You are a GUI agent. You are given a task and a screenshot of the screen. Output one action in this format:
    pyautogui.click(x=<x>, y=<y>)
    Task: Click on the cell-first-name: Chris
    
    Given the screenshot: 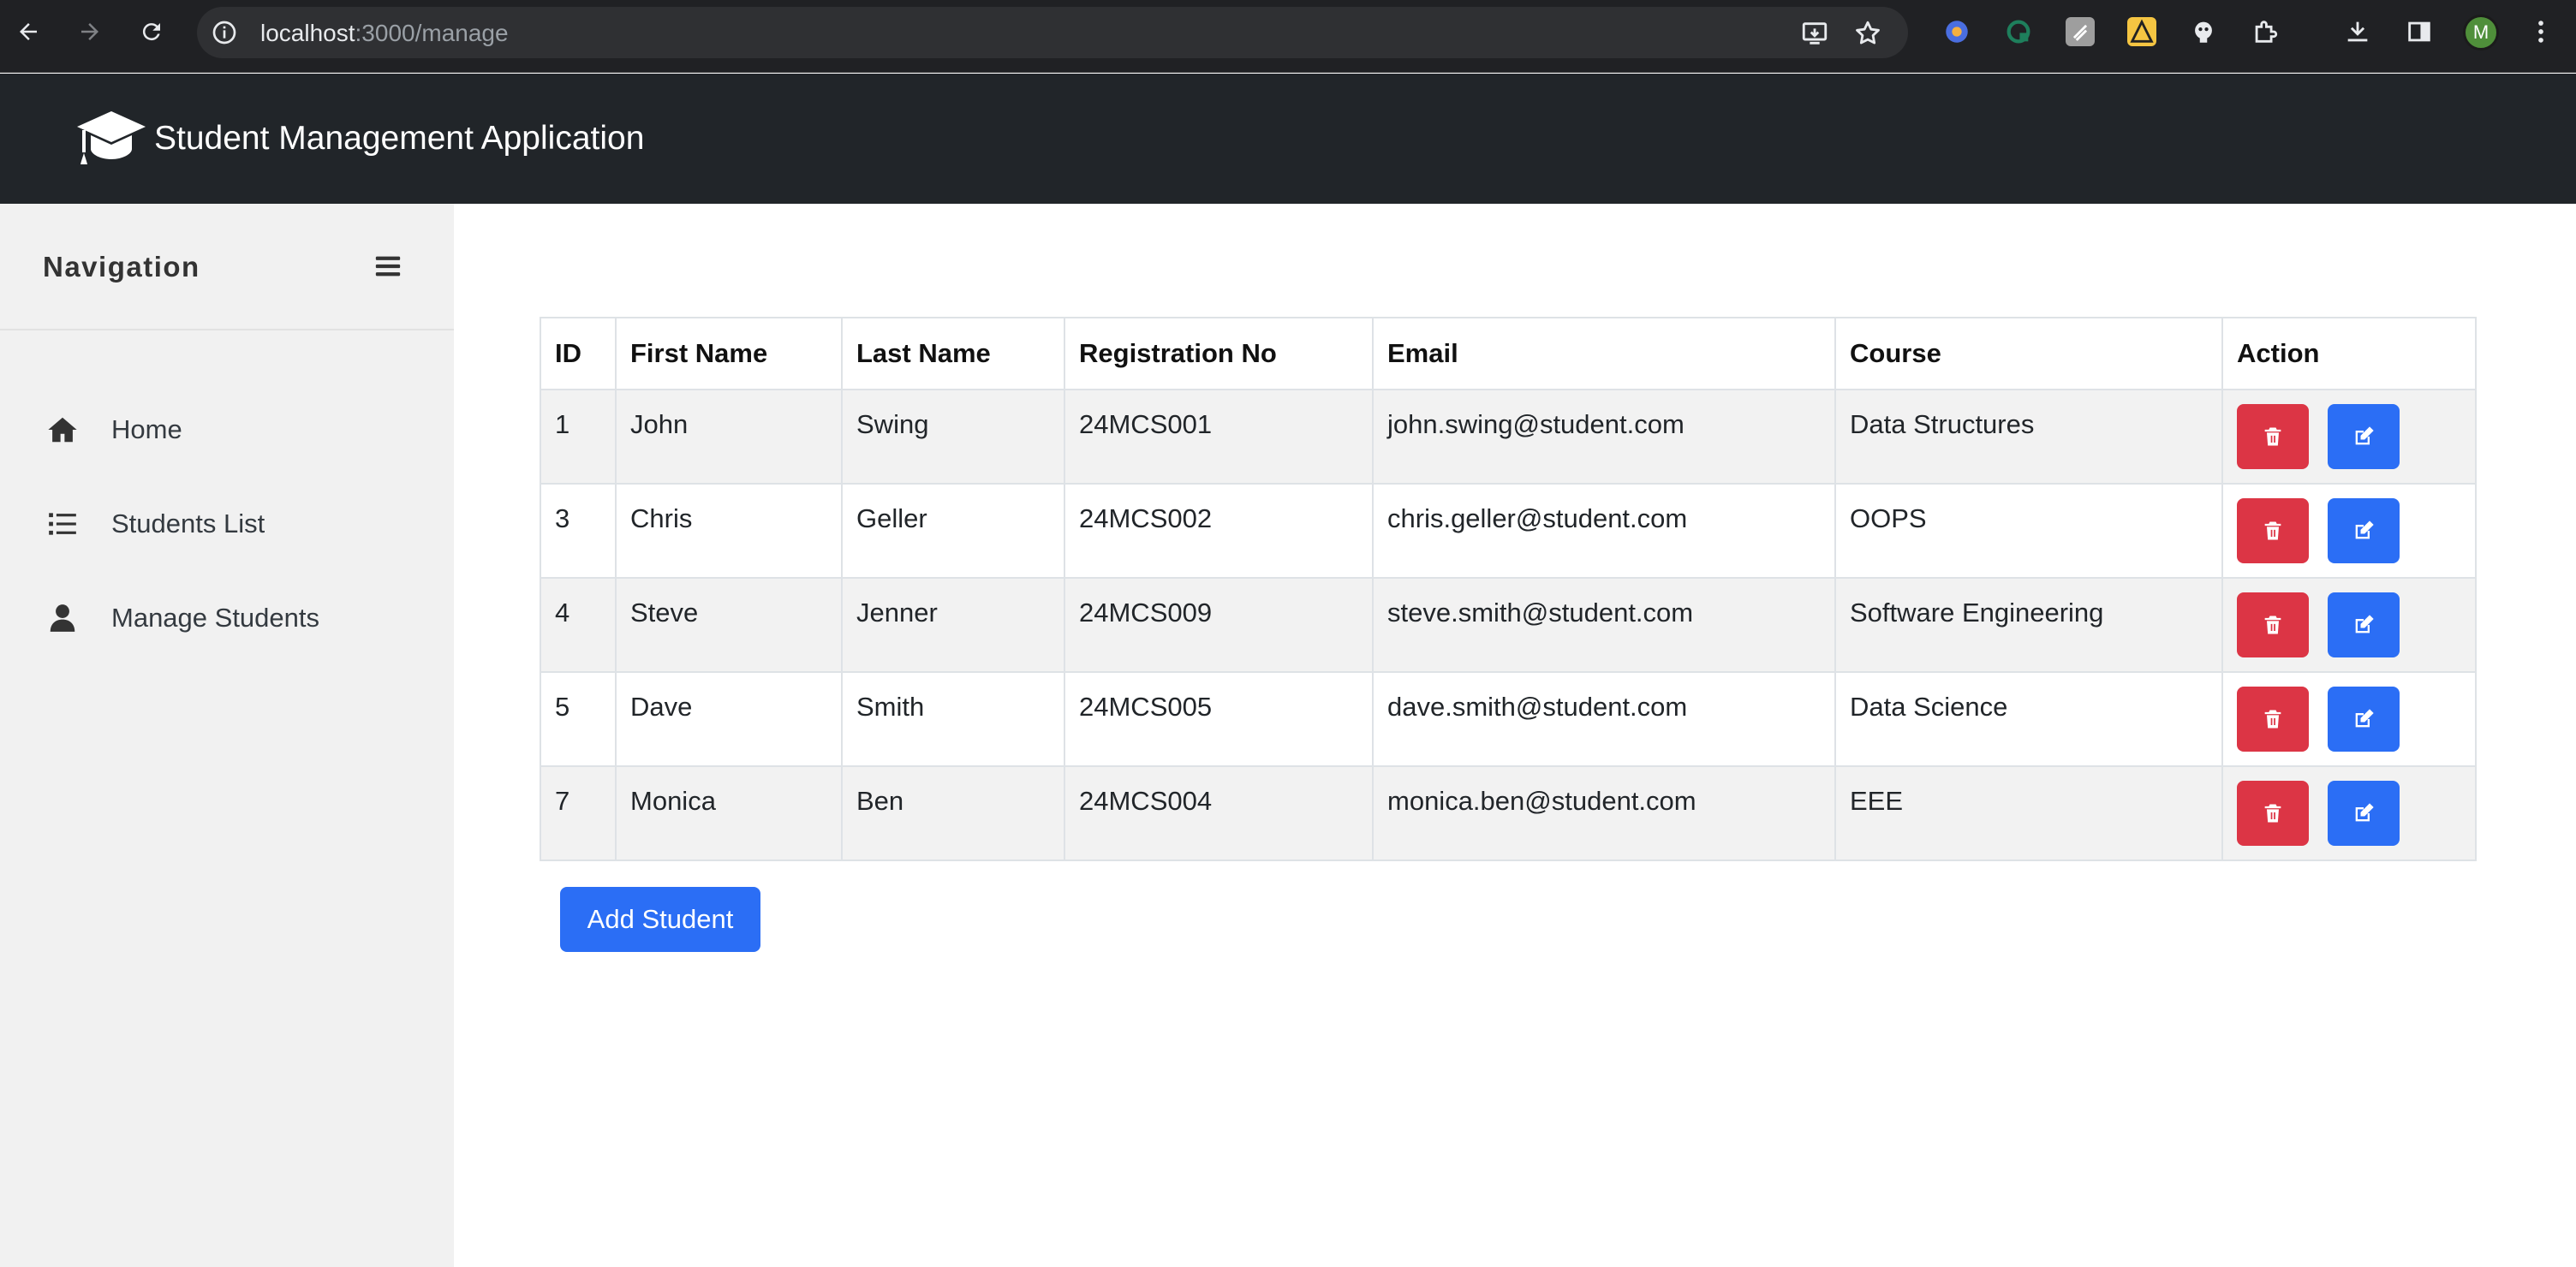 What is the action you would take?
    pyautogui.click(x=729, y=531)
    